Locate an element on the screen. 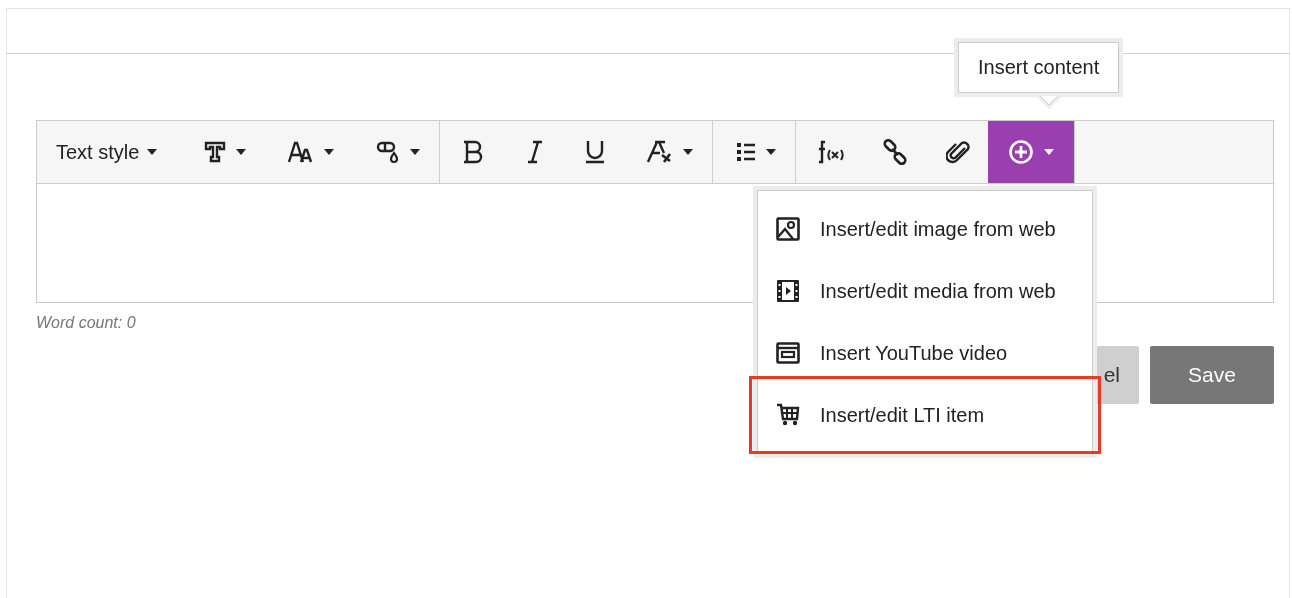  word-count: Word count: 0 is located at coordinates (86, 323).